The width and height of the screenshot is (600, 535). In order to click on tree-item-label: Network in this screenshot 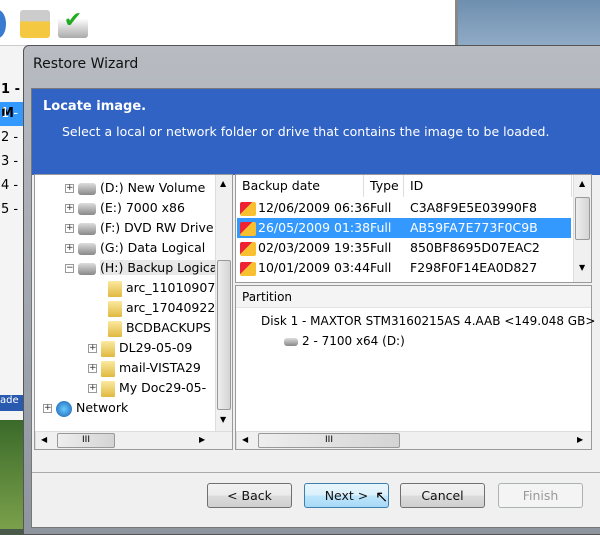, I will do `click(102, 407)`.